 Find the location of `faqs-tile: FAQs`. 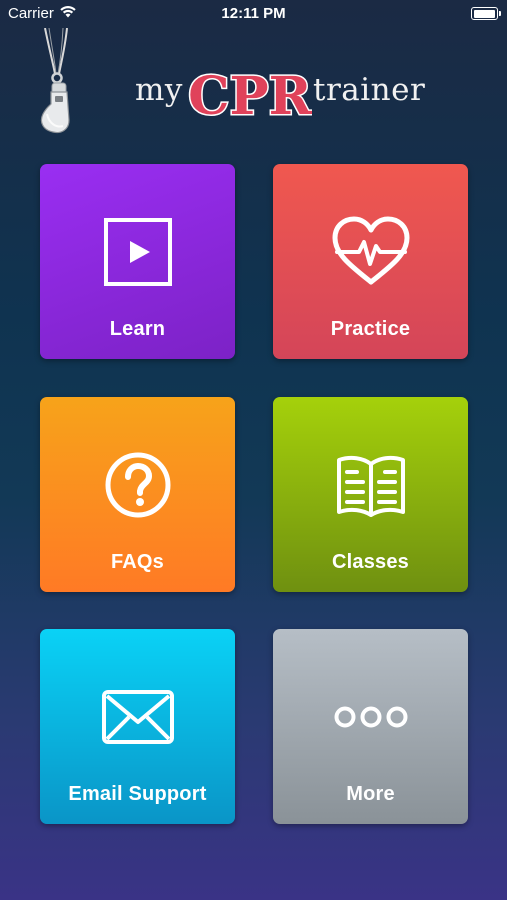

faqs-tile: FAQs is located at coordinates (137, 494).